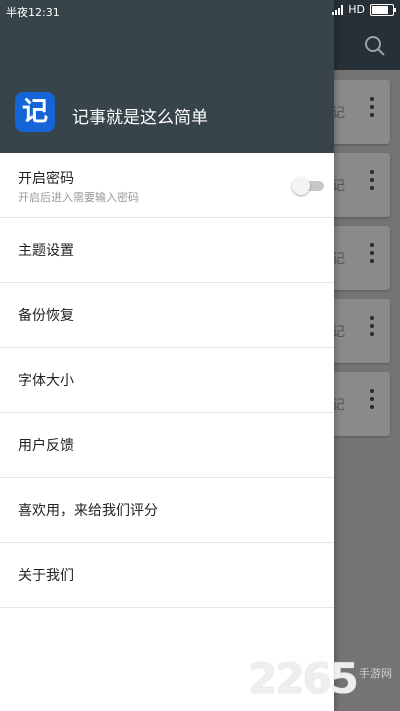  What do you see at coordinates (375, 673) in the screenshot?
I see `watermark-sub: 手游网` at bounding box center [375, 673].